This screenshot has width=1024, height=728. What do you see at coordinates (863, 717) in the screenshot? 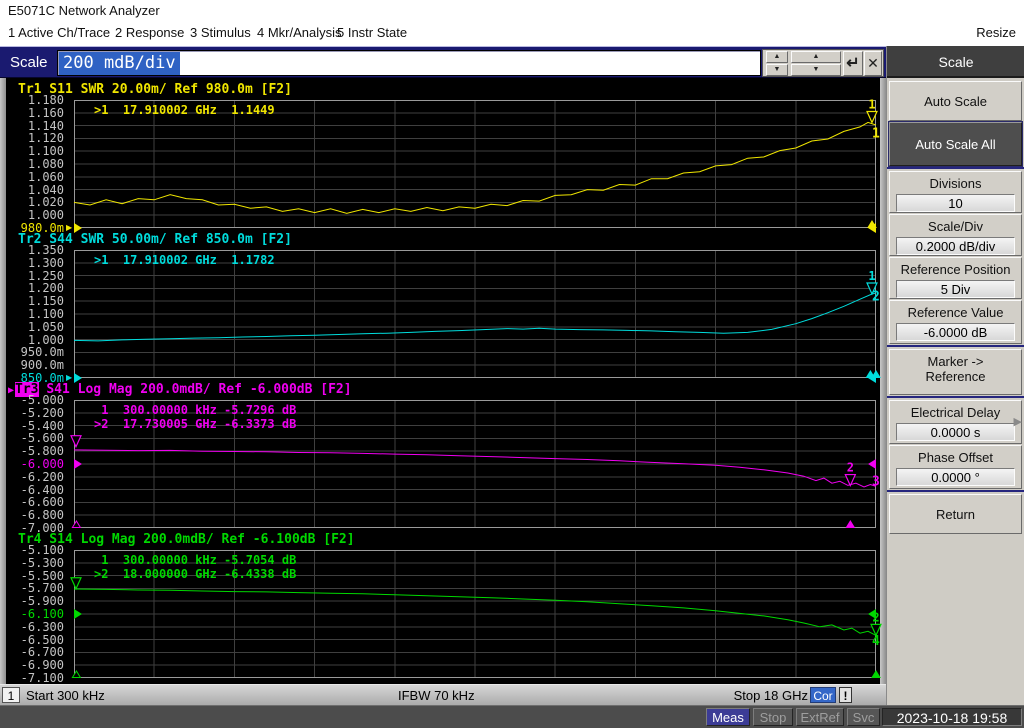
I see `system-chip-svc: Svc` at bounding box center [863, 717].